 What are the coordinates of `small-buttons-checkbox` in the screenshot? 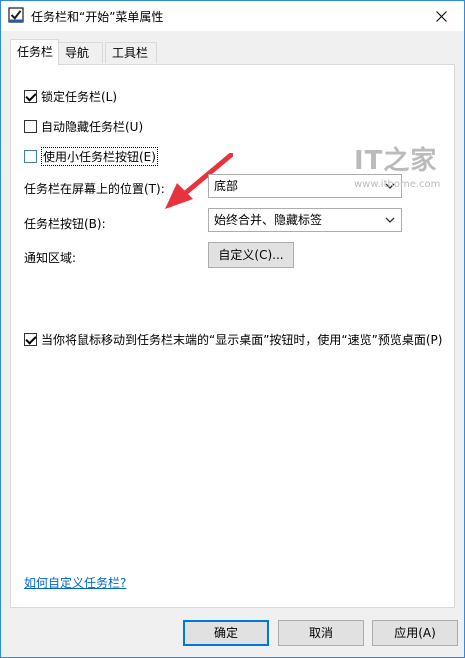 It's located at (30, 156).